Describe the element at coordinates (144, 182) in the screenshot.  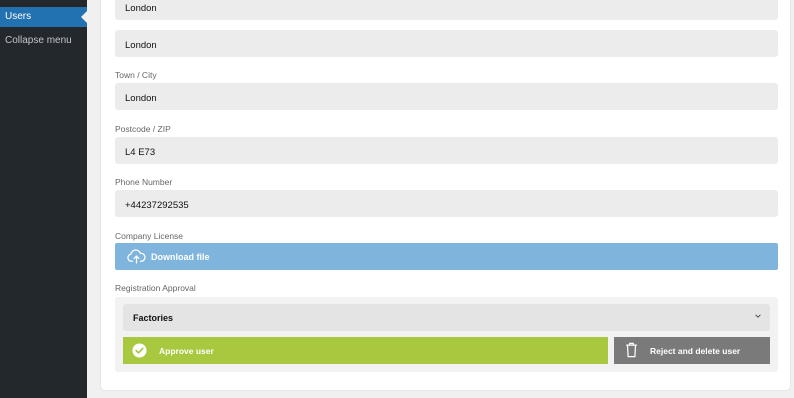
I see `phone-label: Phone Number` at that location.